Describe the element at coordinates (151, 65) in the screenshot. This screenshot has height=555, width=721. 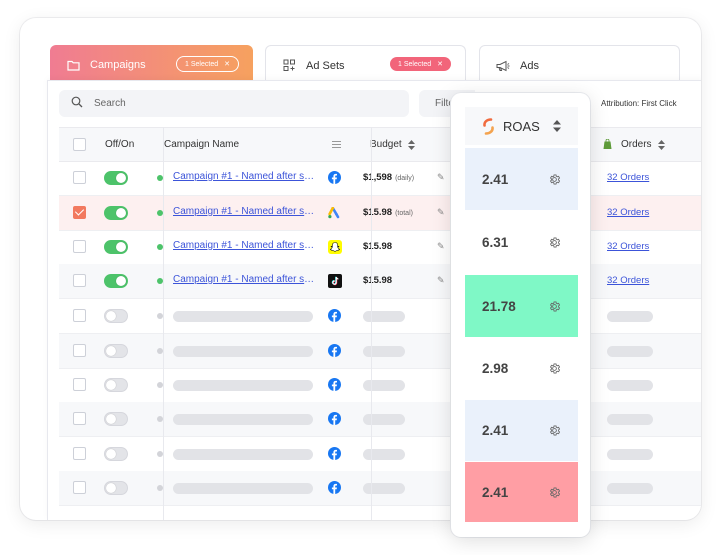
I see `tab-campaigns: Campaigns 1 Selected ✕` at that location.